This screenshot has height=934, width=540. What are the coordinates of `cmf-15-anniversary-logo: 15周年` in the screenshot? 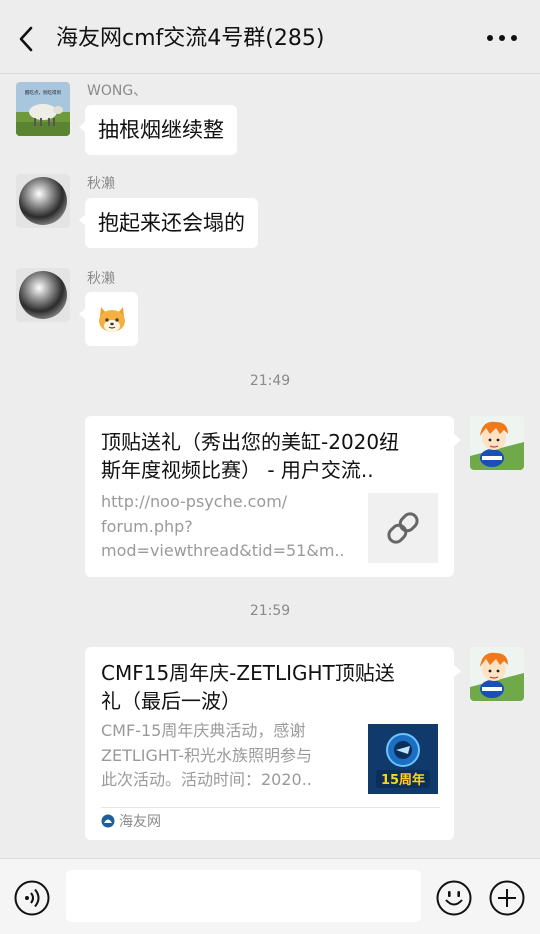 It's located at (403, 759).